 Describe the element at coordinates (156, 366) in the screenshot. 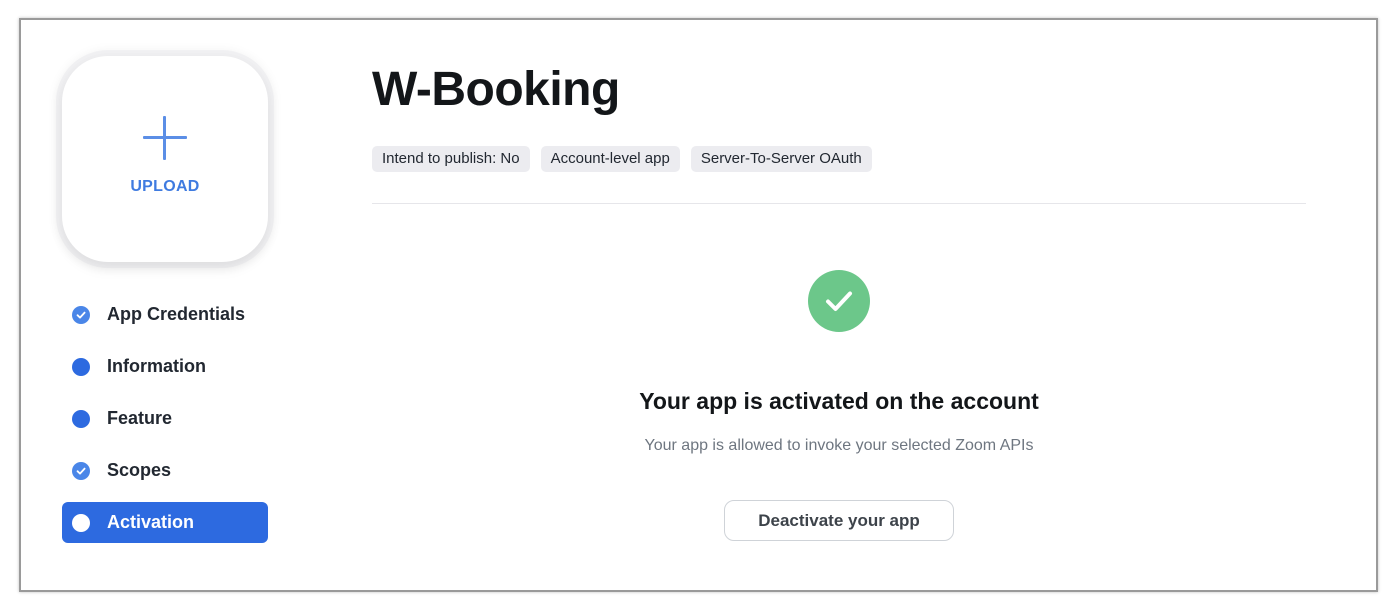

I see `sidebar-item-label: Information` at that location.